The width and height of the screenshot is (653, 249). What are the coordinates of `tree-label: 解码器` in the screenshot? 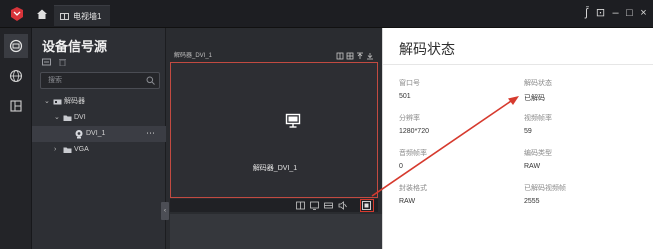 It's located at (74, 101).